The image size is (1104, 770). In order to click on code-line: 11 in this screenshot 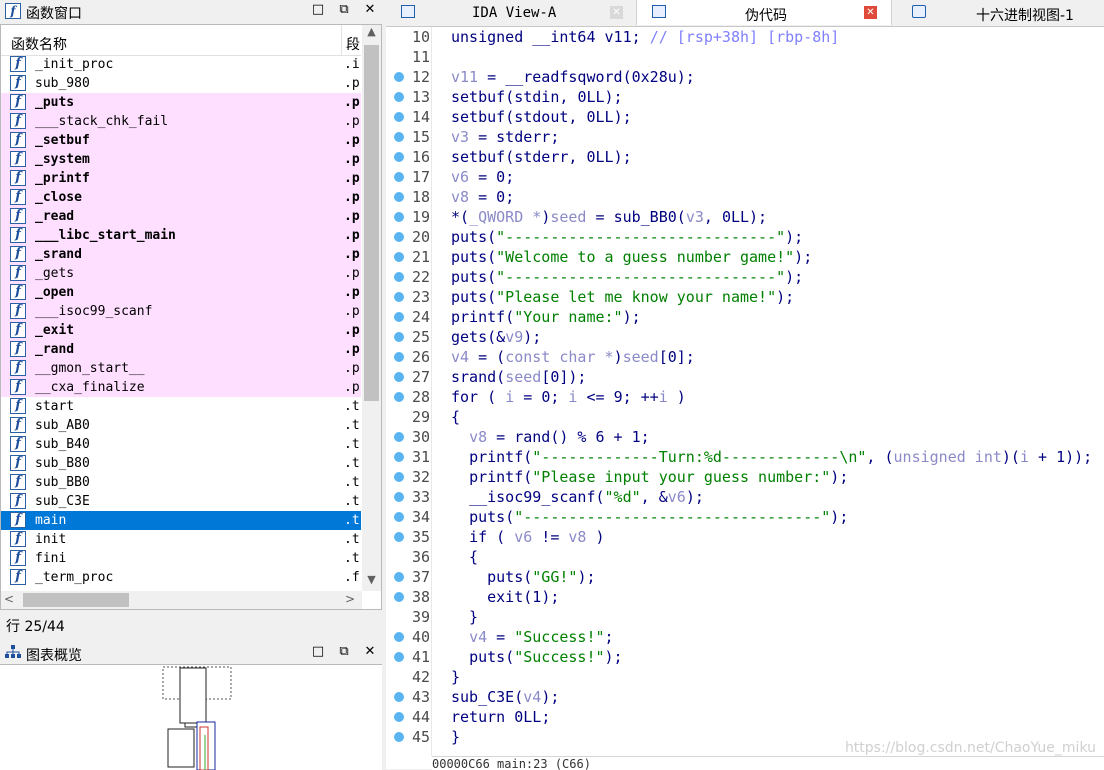, I will do `click(745, 57)`.